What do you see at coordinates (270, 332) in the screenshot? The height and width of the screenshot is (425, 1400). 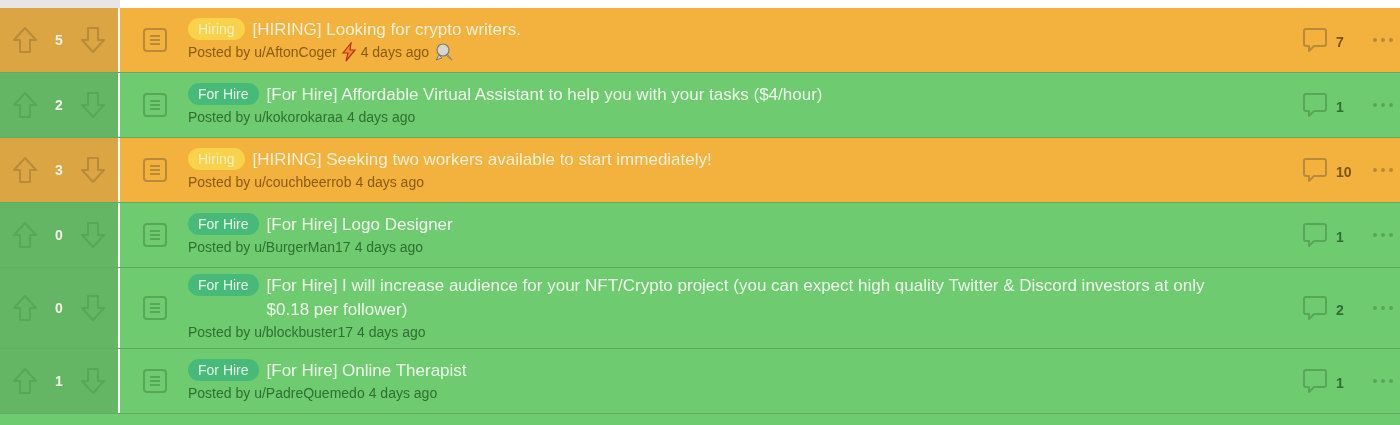 I see `post-author: Posted by u/blockbuster17` at bounding box center [270, 332].